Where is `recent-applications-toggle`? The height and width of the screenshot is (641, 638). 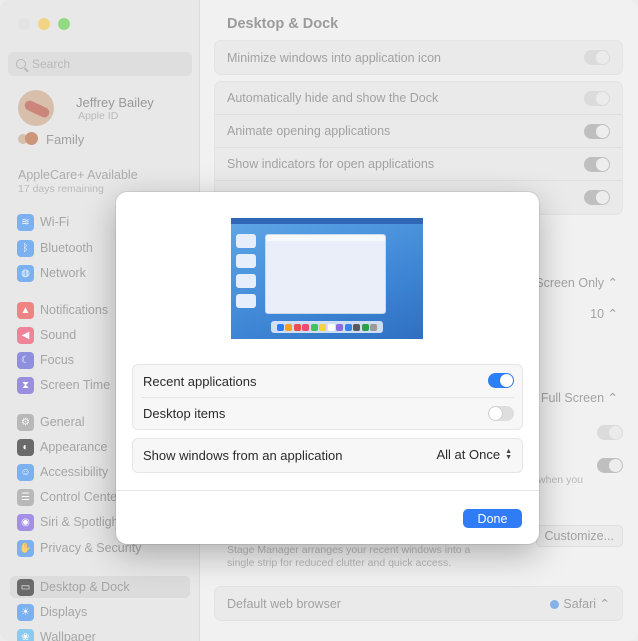
recent-applications-toggle is located at coordinates (501, 380).